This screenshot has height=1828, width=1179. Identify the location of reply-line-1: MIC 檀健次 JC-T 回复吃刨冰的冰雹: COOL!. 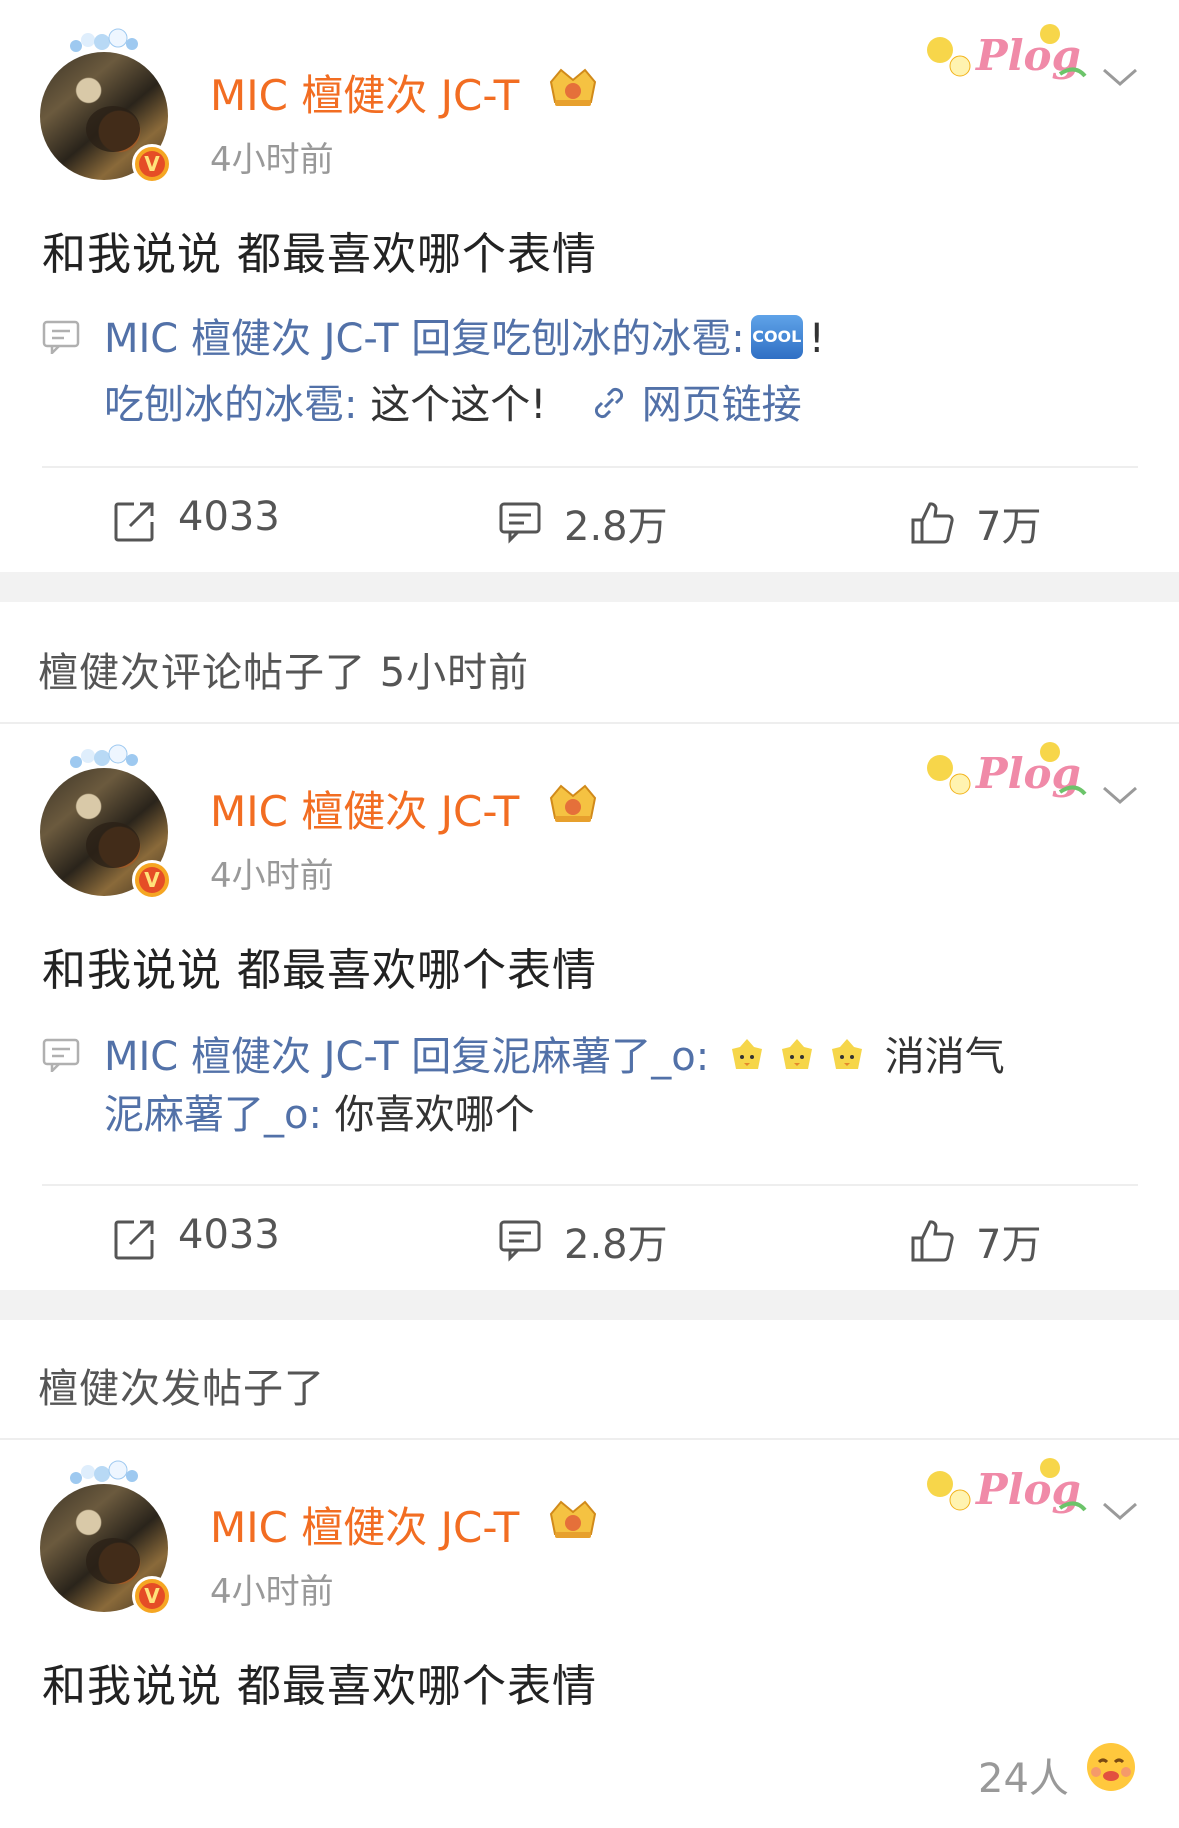
(464, 335).